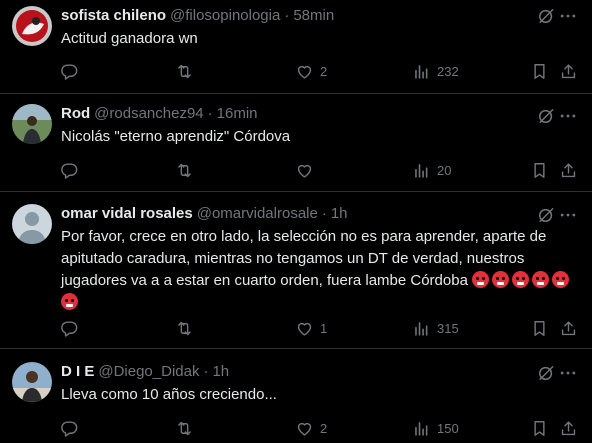 This screenshot has width=592, height=443. Describe the element at coordinates (431, 170) in the screenshot. I see `views-button: 20` at that location.